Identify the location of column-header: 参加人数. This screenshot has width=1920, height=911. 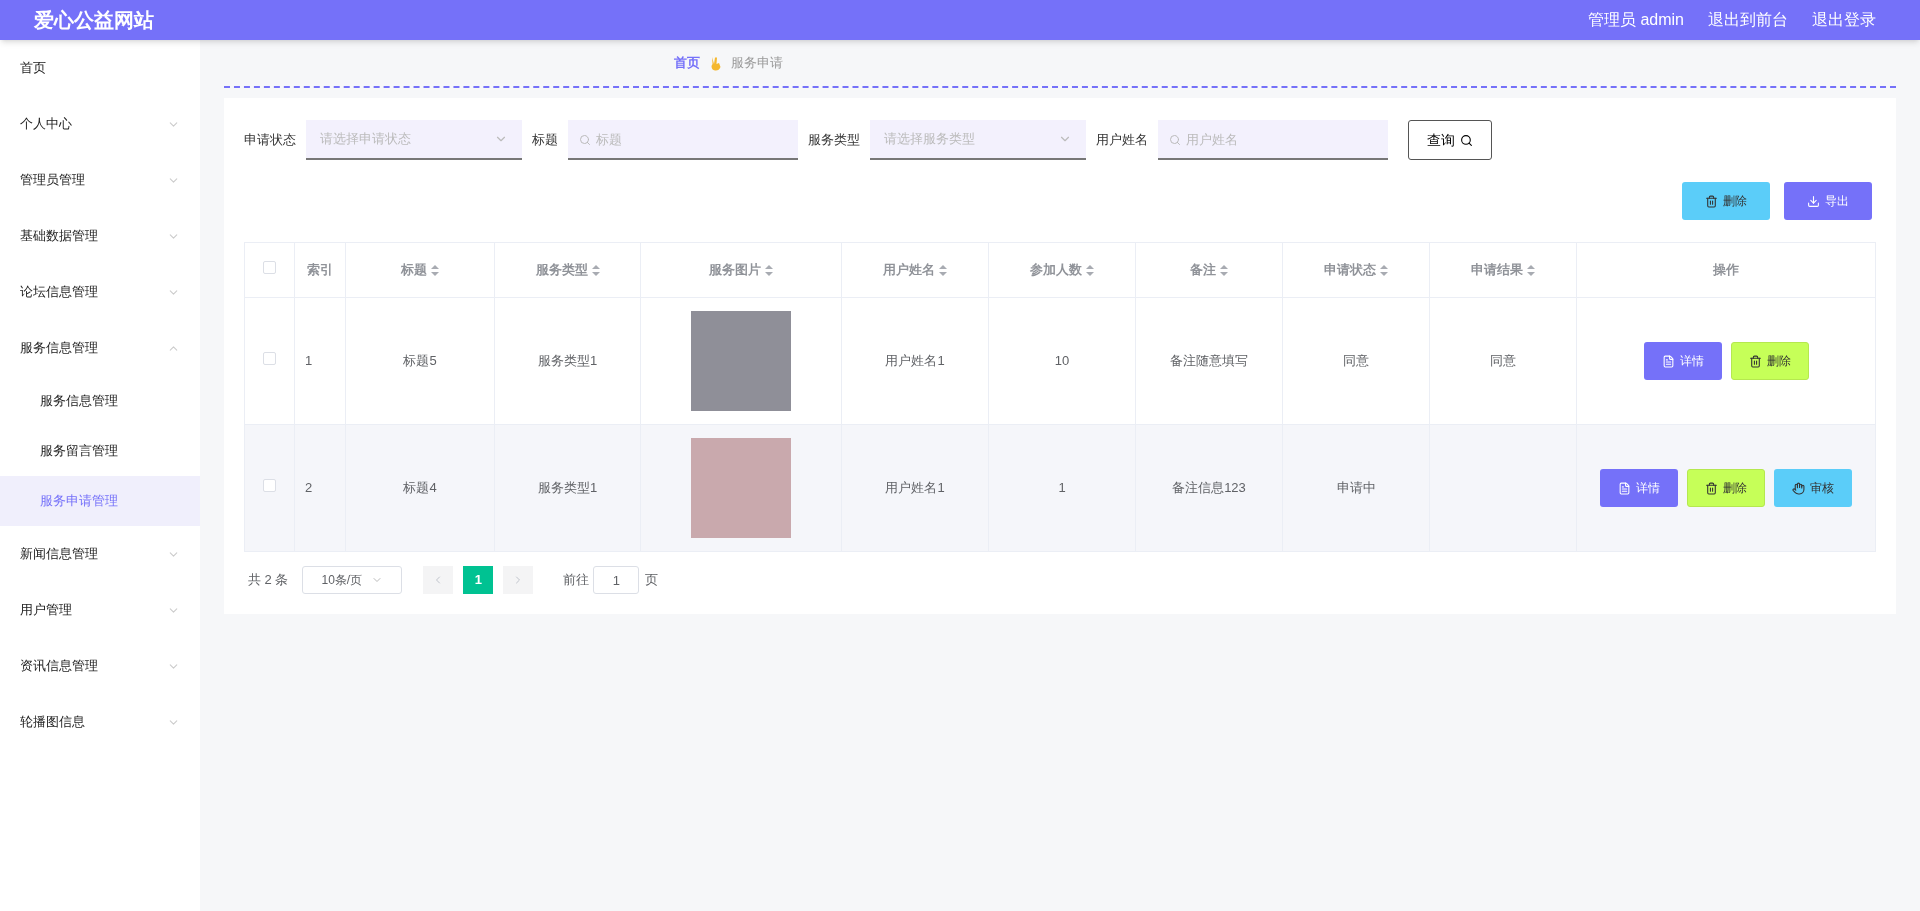
(1062, 270).